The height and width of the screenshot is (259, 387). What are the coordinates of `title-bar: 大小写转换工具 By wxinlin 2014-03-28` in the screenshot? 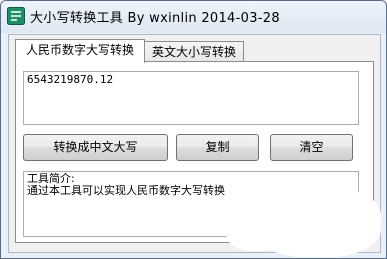 It's located at (193, 17).